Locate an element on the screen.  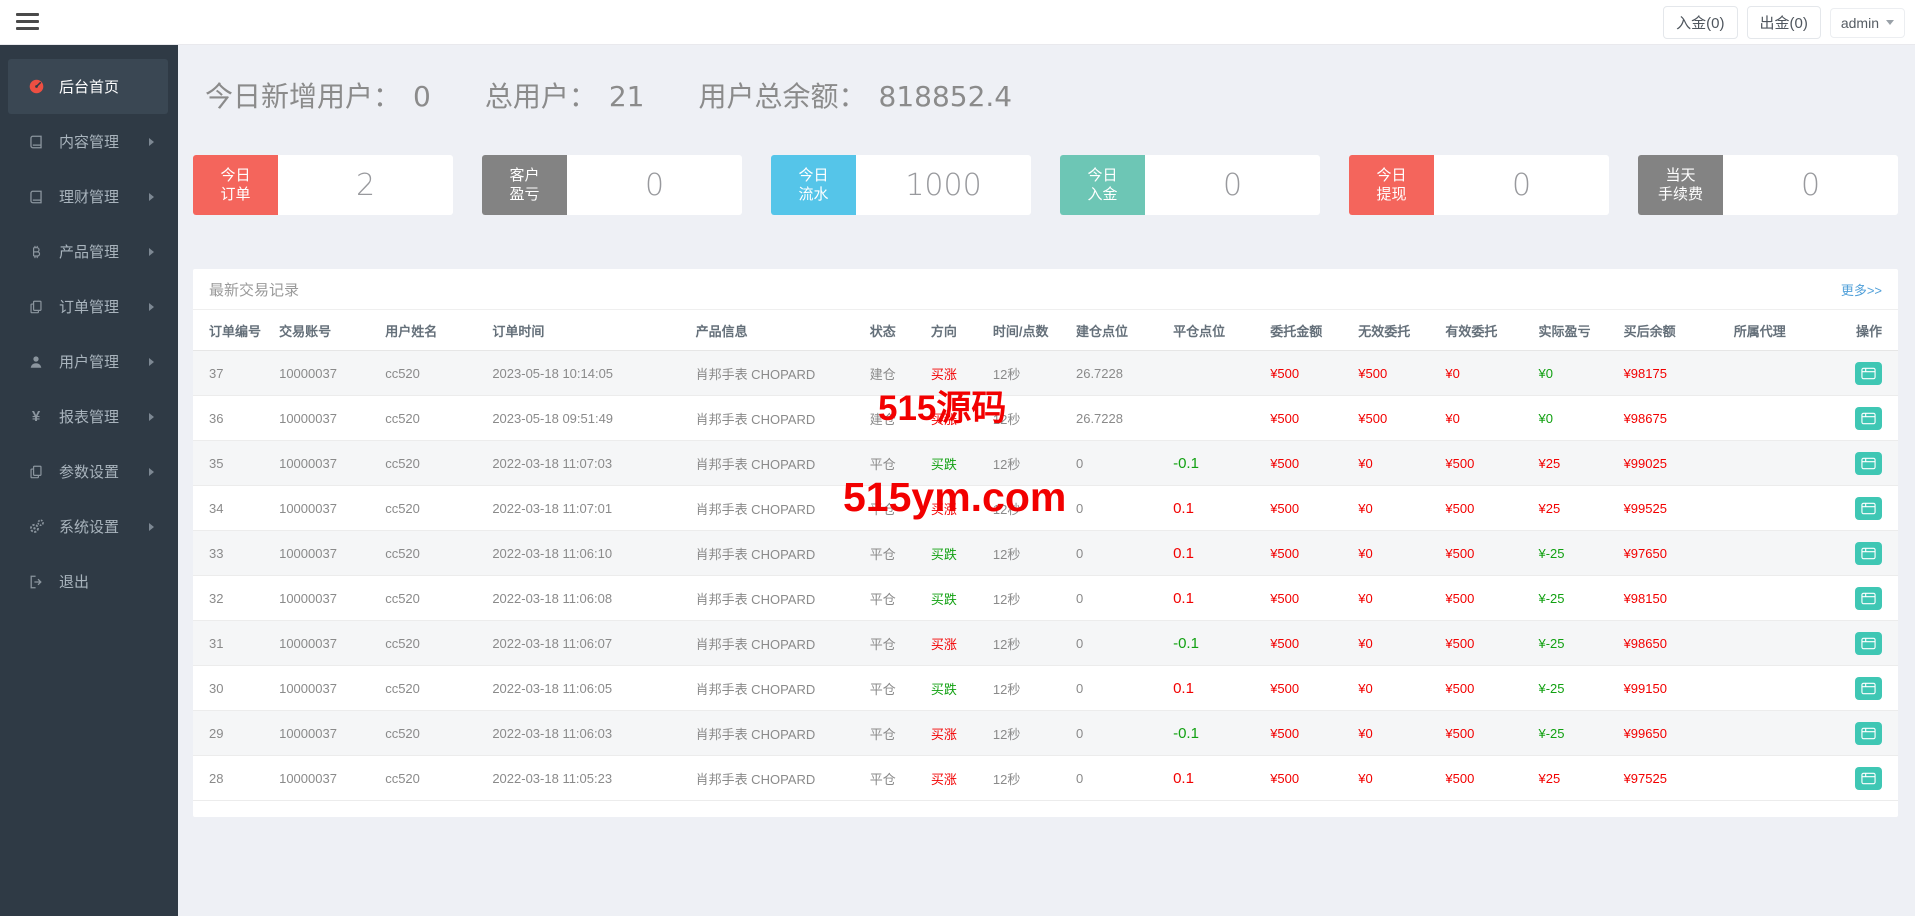
cell-balance: ¥98675 is located at coordinates (1645, 418).